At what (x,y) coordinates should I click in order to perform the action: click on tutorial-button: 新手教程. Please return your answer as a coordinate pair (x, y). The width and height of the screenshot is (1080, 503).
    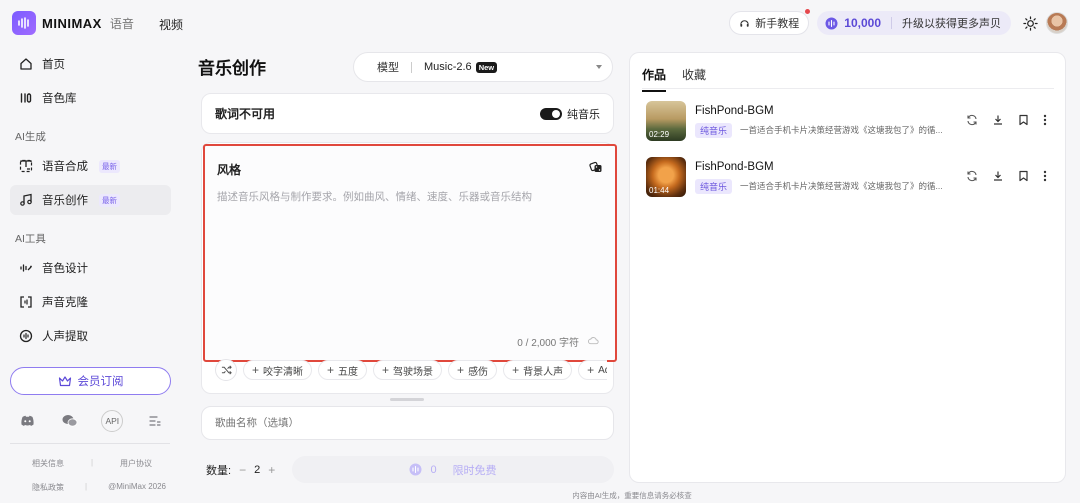
    Looking at the image, I should click on (770, 22).